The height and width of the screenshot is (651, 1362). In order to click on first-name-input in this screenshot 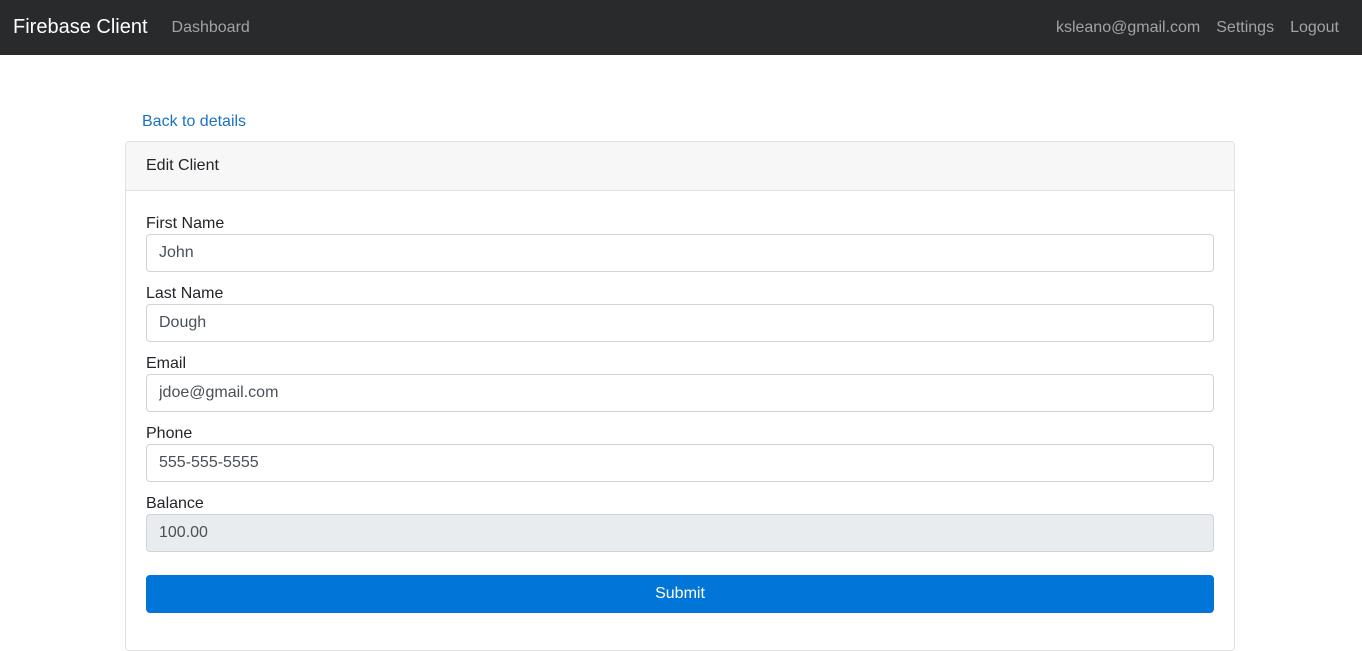, I will do `click(680, 253)`.